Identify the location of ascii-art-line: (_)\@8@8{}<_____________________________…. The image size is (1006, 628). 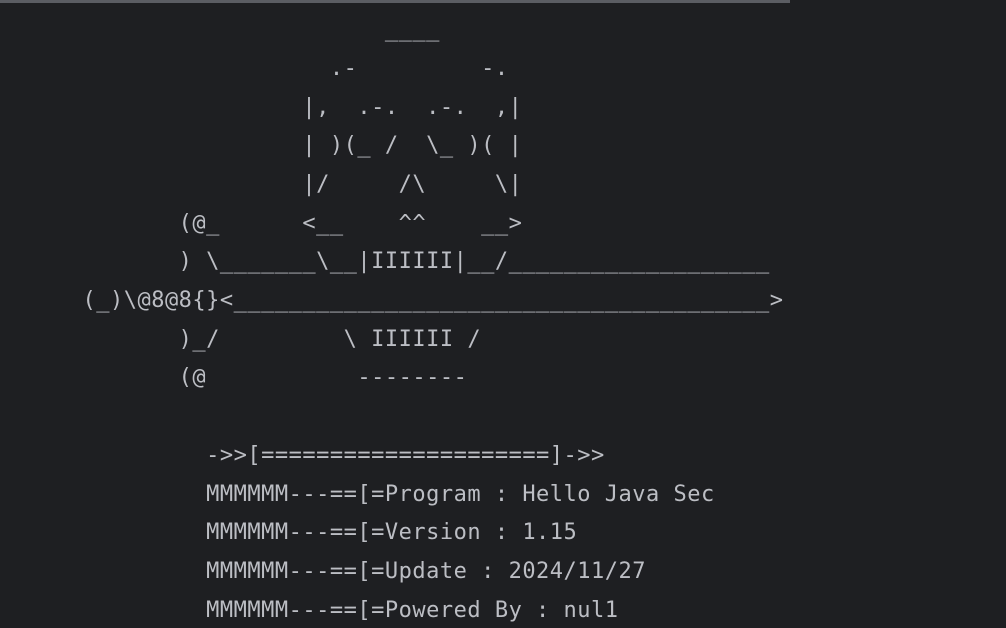
(392, 300).